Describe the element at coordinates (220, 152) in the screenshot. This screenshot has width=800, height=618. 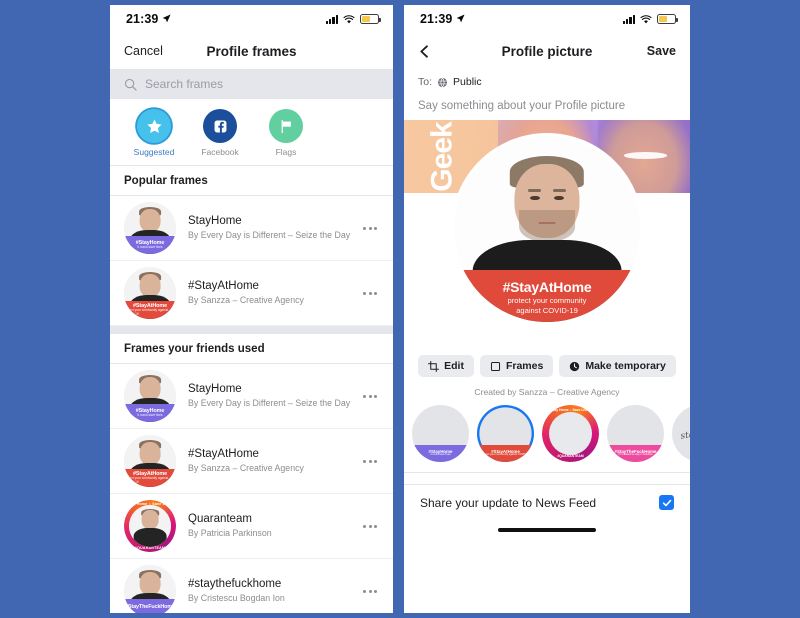
I see `category-label: Facebook` at that location.